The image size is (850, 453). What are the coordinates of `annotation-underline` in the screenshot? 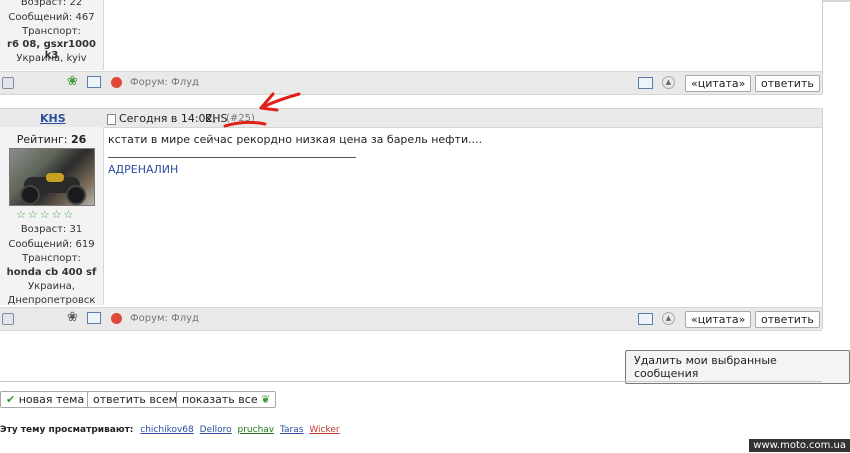 It's located at (245, 124).